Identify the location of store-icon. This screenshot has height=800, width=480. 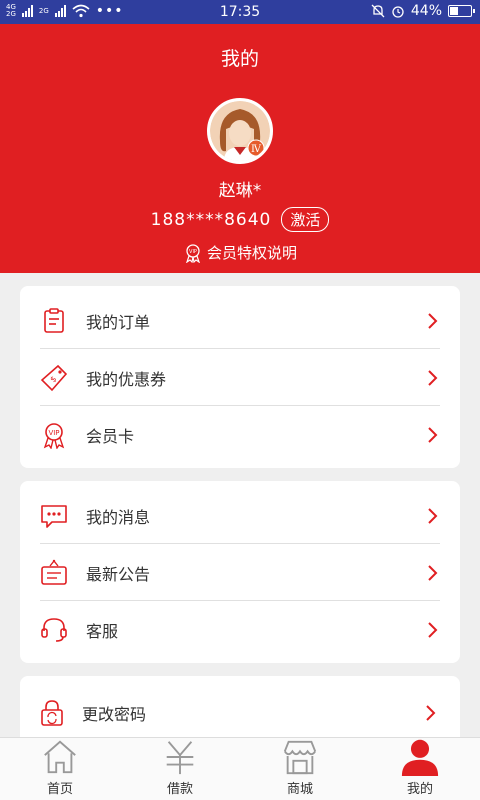
(300, 757).